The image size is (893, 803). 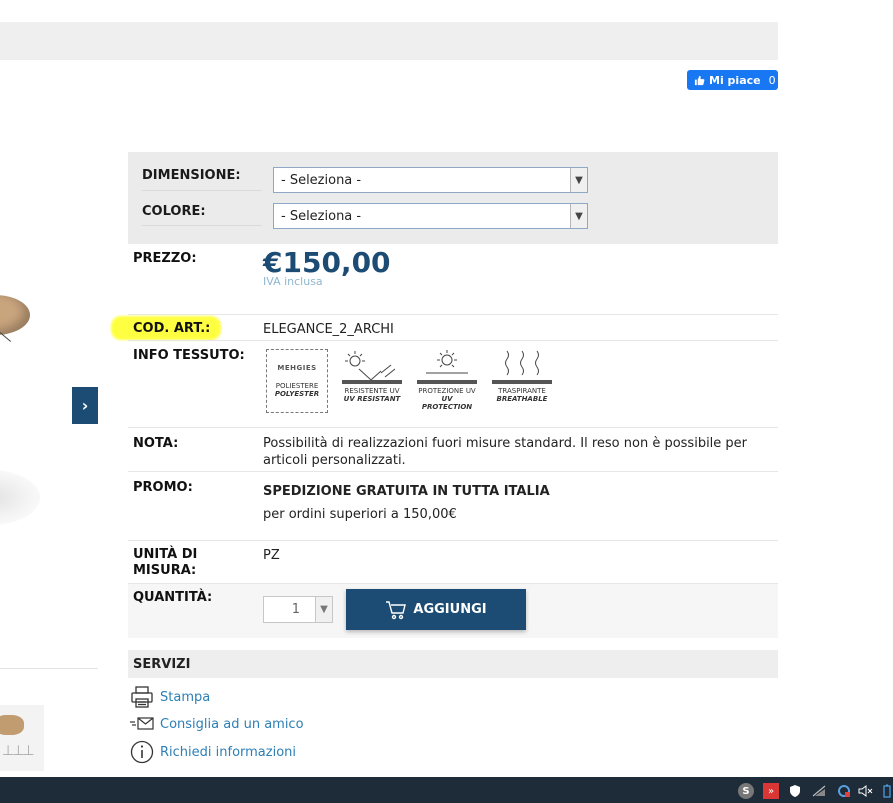 I want to click on app-tray-icon: », so click(x=771, y=791).